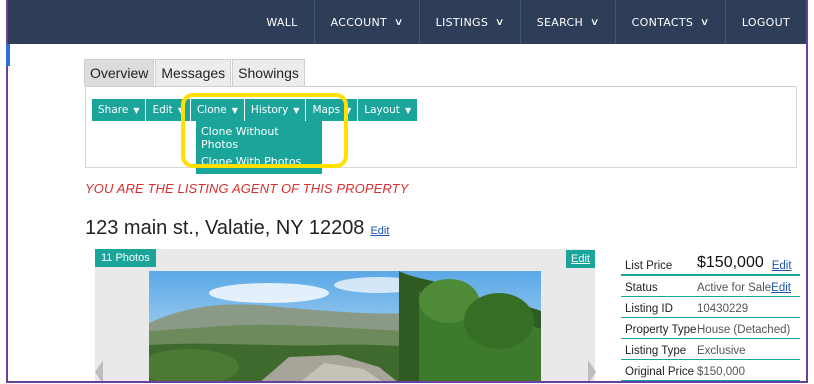 The width and height of the screenshot is (814, 384). I want to click on status-value: Active for Sale, so click(734, 288).